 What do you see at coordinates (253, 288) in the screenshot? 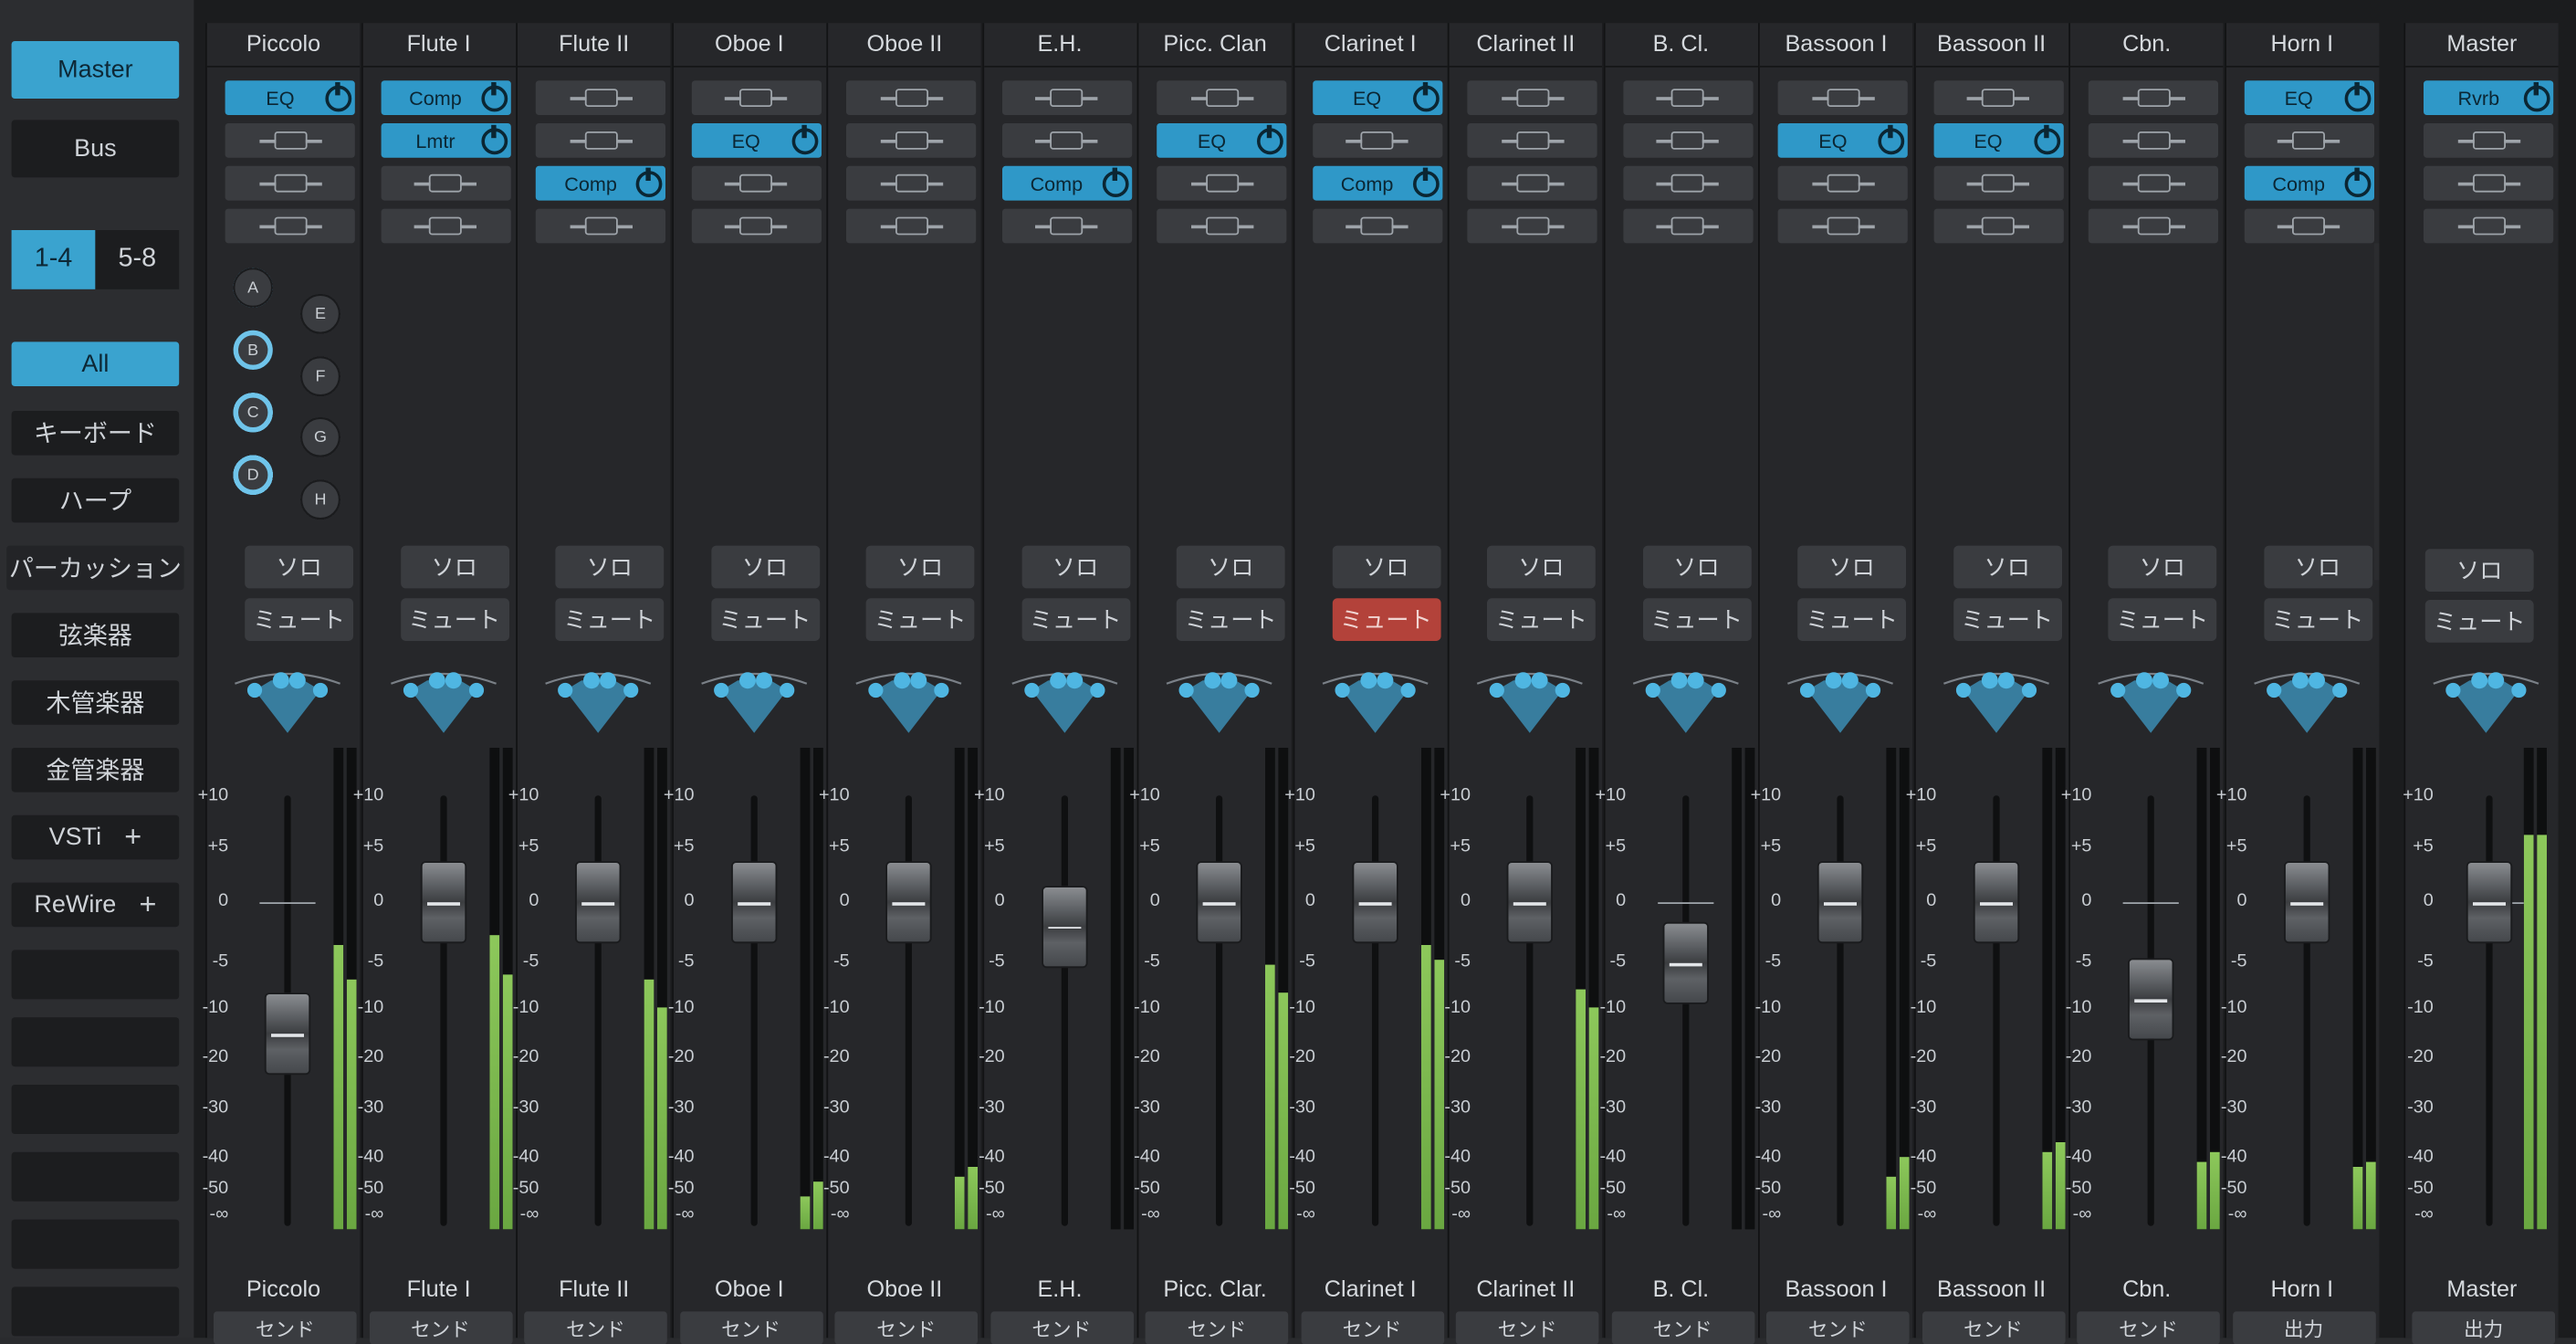
I see `send-knob-a: A` at bounding box center [253, 288].